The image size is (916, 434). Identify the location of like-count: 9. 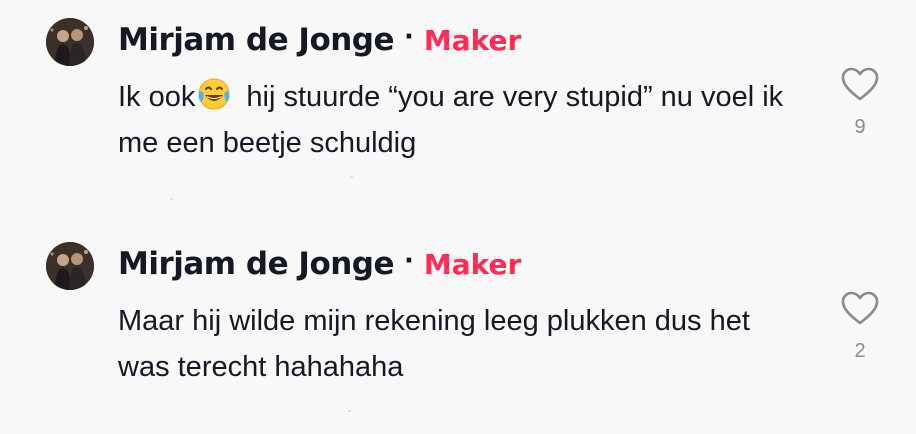
(860, 127).